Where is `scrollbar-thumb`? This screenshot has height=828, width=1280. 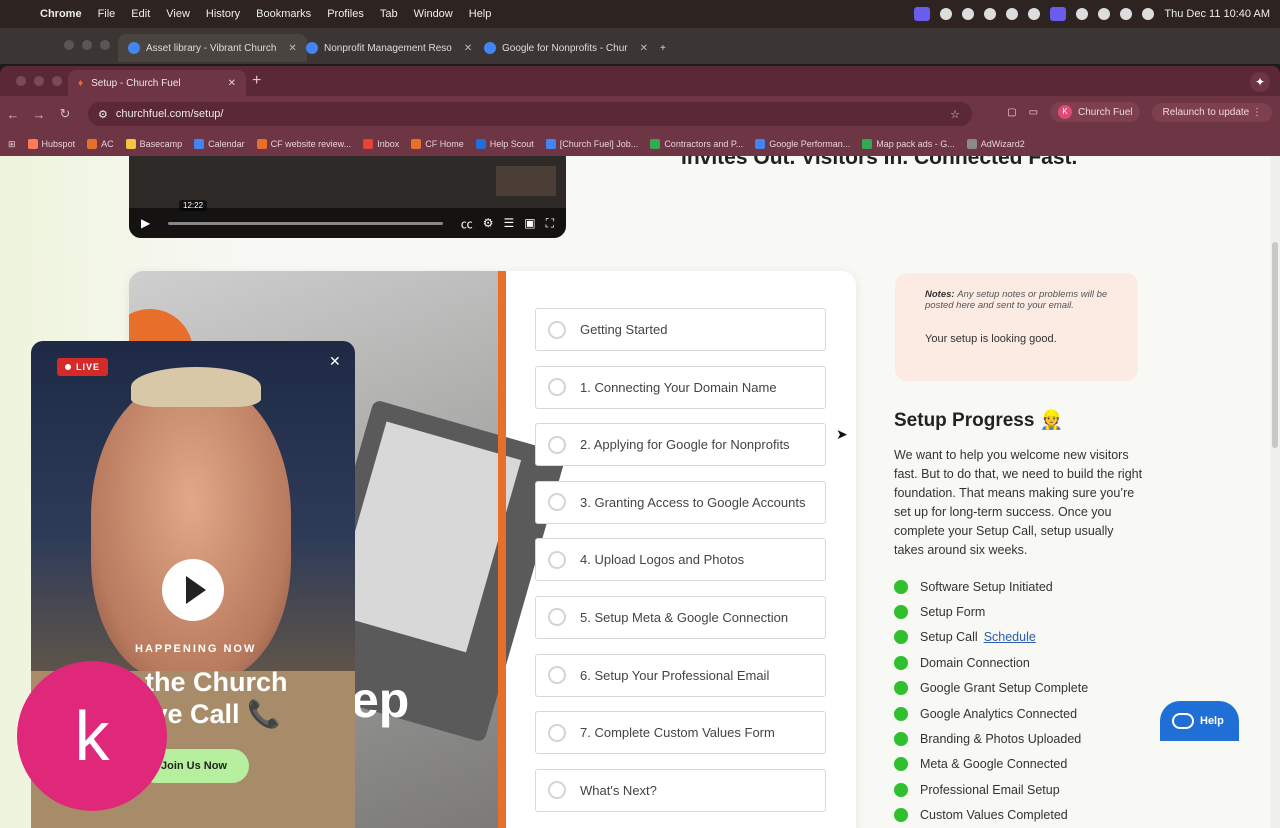
scrollbar-thumb is located at coordinates (1275, 345).